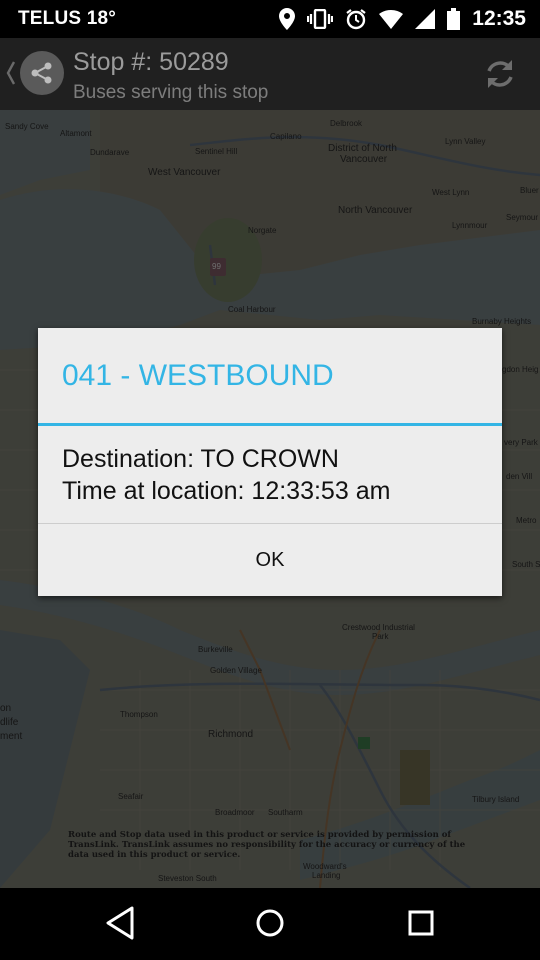 This screenshot has height=960, width=540. I want to click on home-icon, so click(270, 925).